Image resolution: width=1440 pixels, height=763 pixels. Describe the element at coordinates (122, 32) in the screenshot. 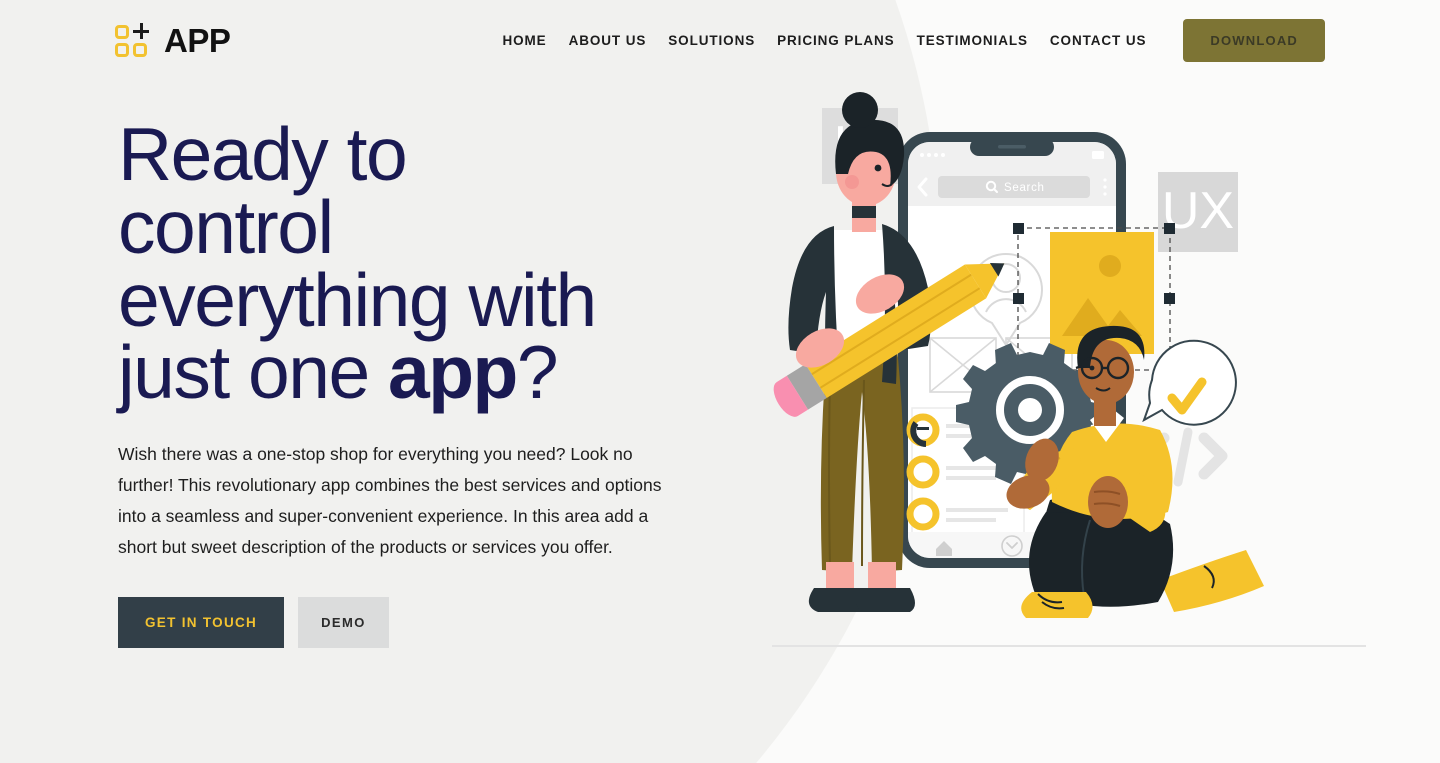

I see `logo-square-top-left` at that location.